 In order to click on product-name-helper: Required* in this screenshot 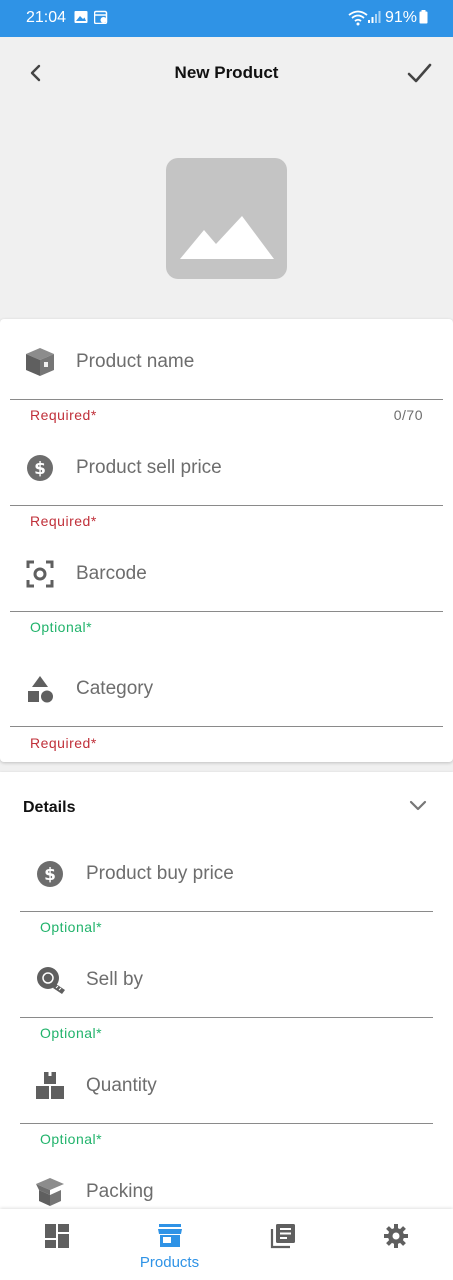, I will do `click(63, 415)`.